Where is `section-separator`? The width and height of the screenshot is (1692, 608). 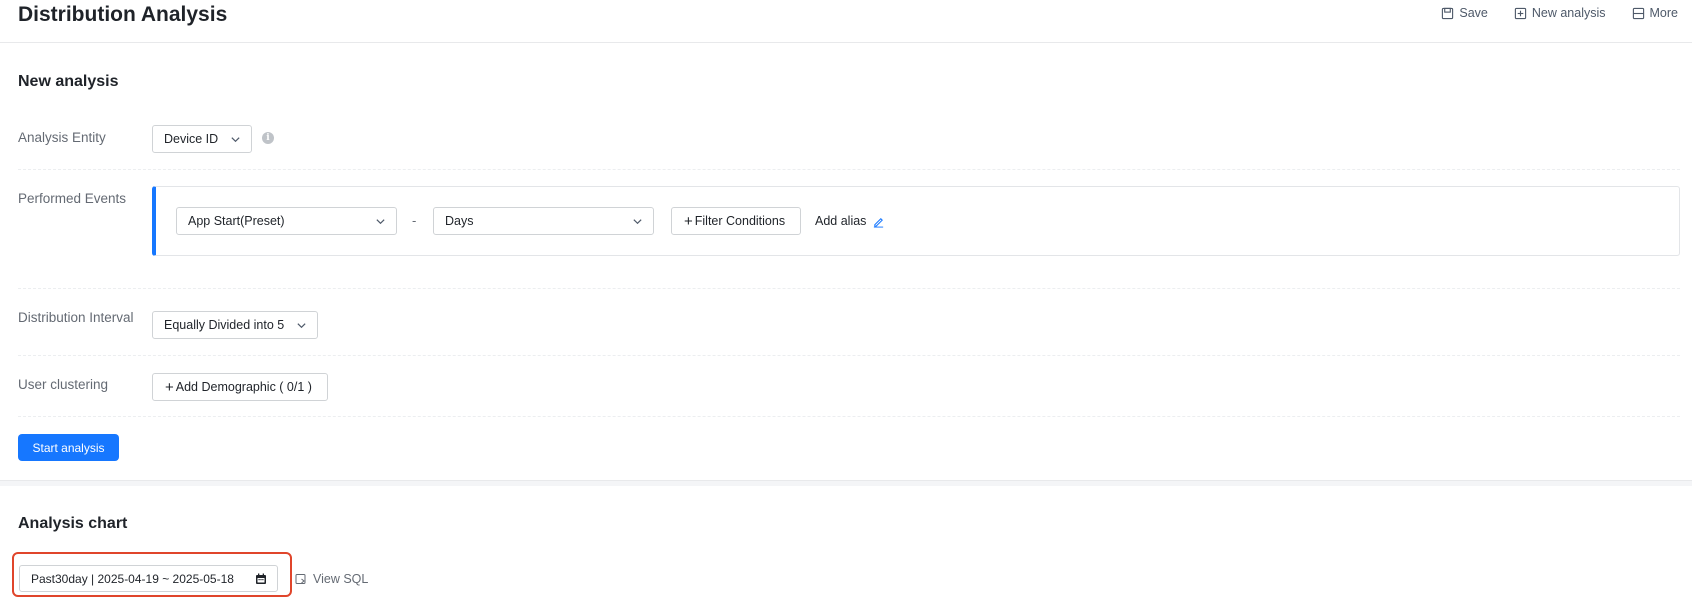 section-separator is located at coordinates (846, 483).